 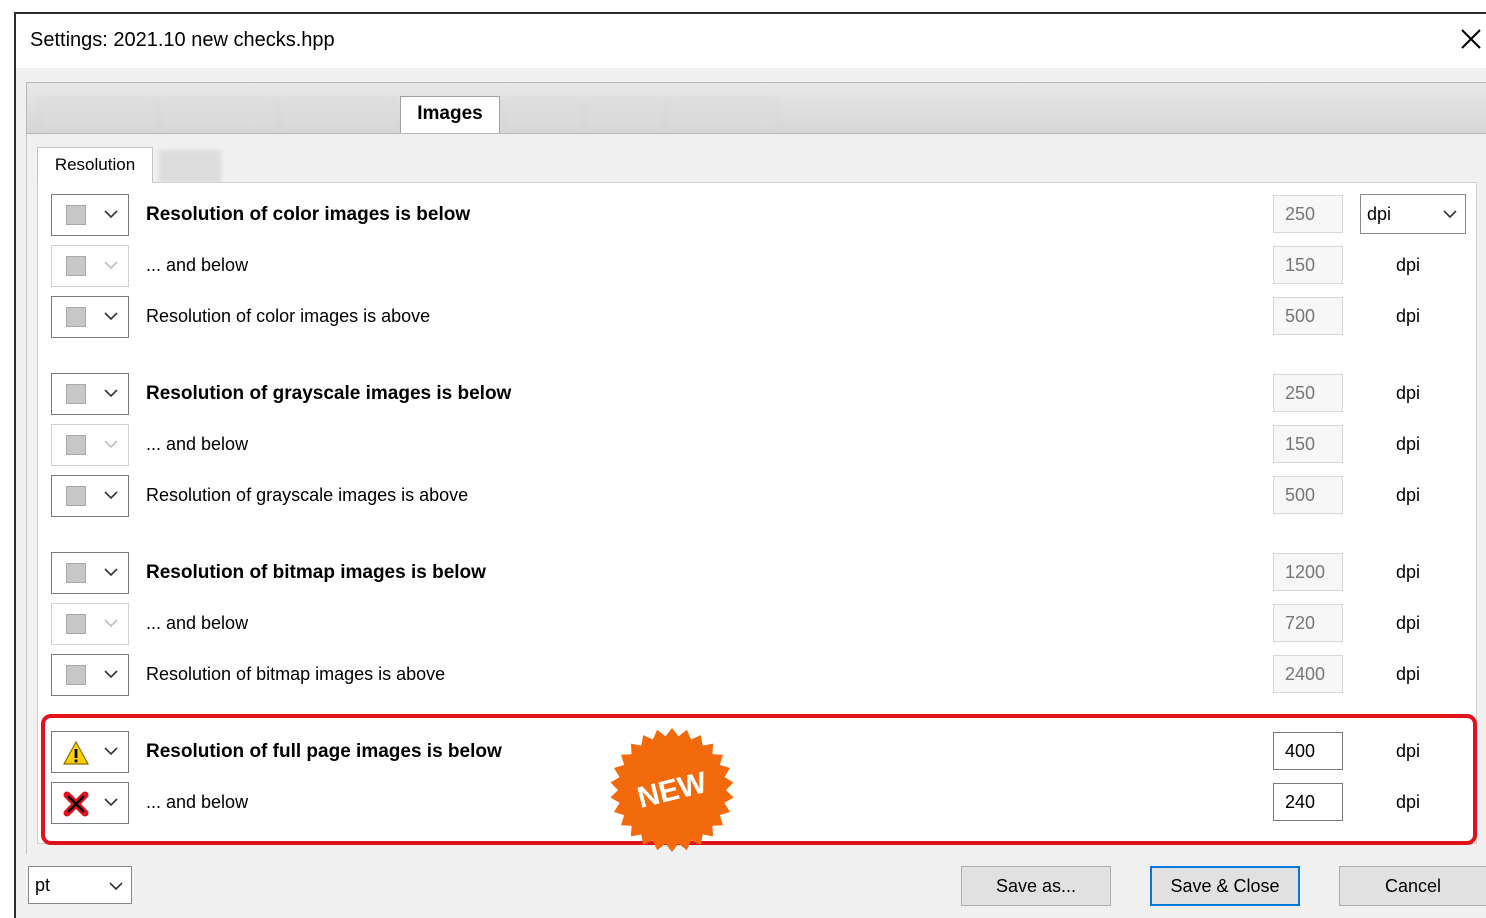 I want to click on unit-select: pt, so click(x=80, y=885).